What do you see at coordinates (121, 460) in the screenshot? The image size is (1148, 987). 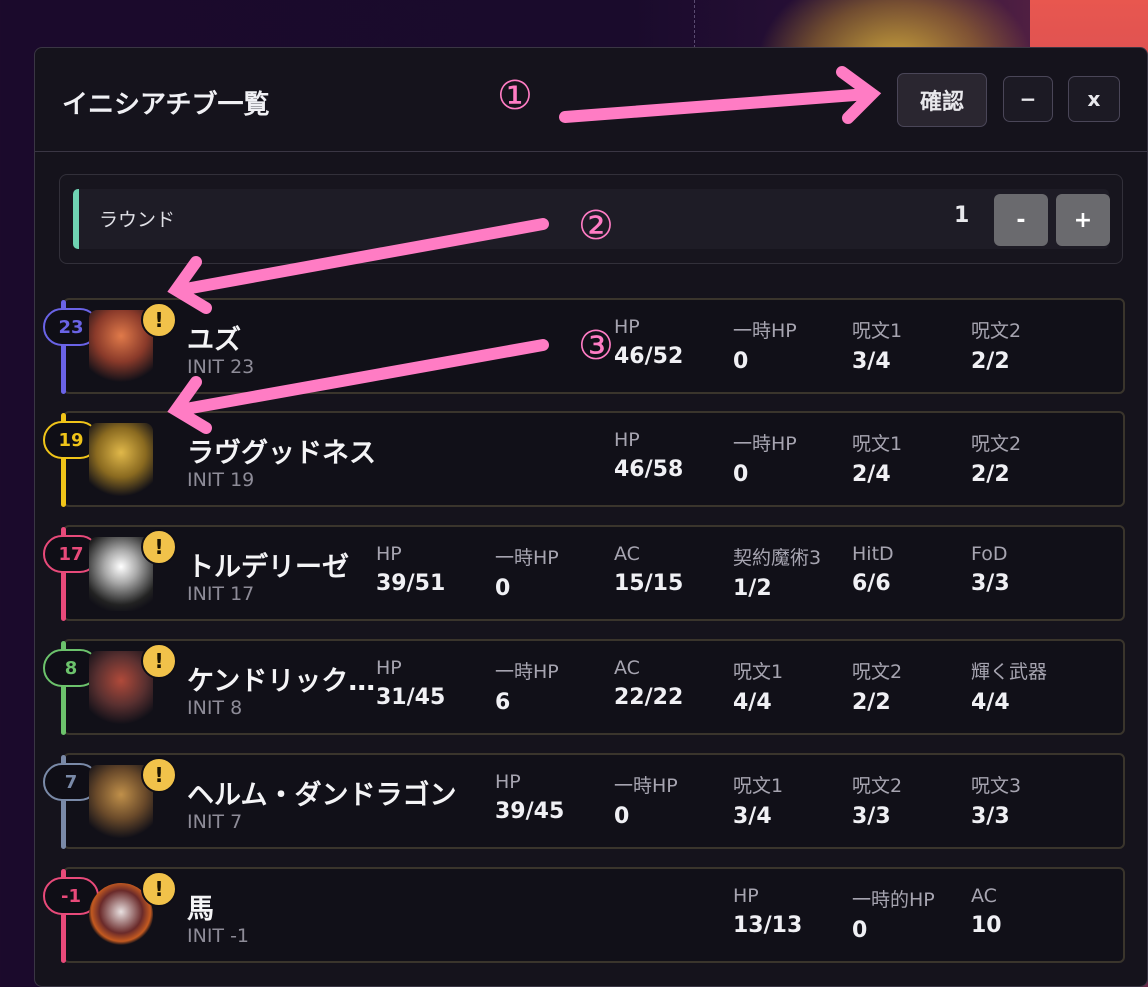 I see `character-portrait` at bounding box center [121, 460].